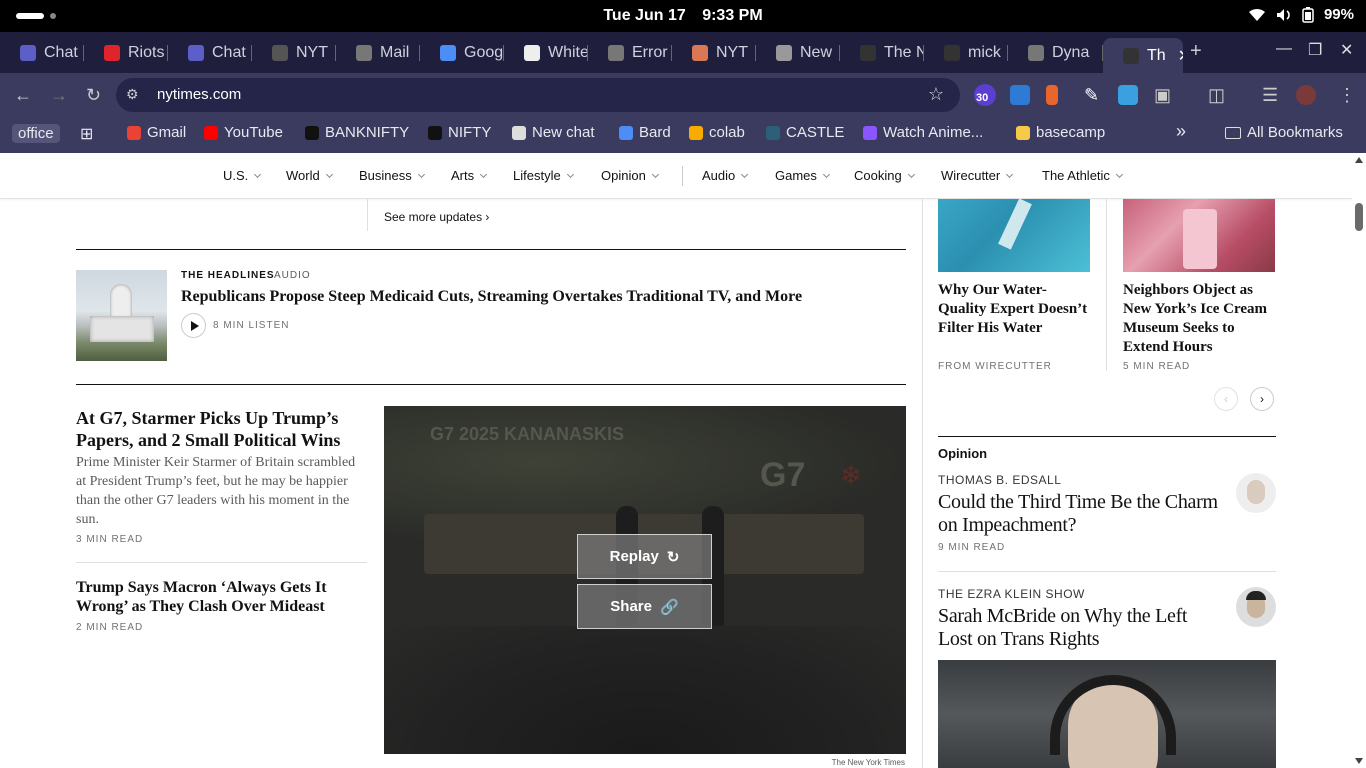 Image resolution: width=1366 pixels, height=768 pixels. I want to click on bookmark-star-icon: ☆, so click(936, 94).